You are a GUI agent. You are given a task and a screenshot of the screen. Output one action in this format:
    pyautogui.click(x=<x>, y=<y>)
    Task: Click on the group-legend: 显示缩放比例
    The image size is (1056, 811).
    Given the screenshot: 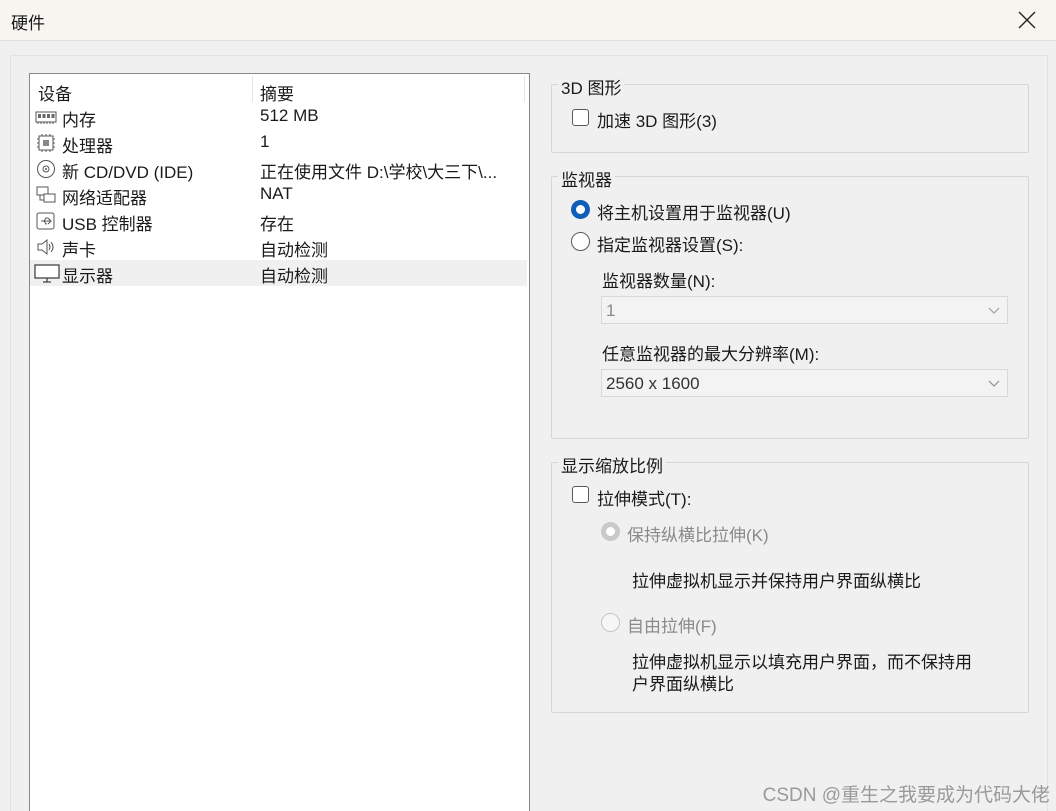 What is the action you would take?
    pyautogui.click(x=612, y=464)
    